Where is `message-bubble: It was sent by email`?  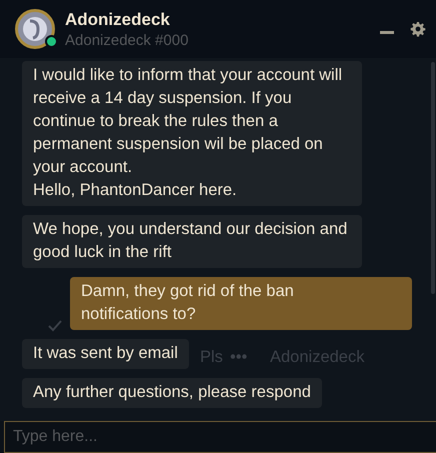
message-bubble: It was sent by email is located at coordinates (105, 354).